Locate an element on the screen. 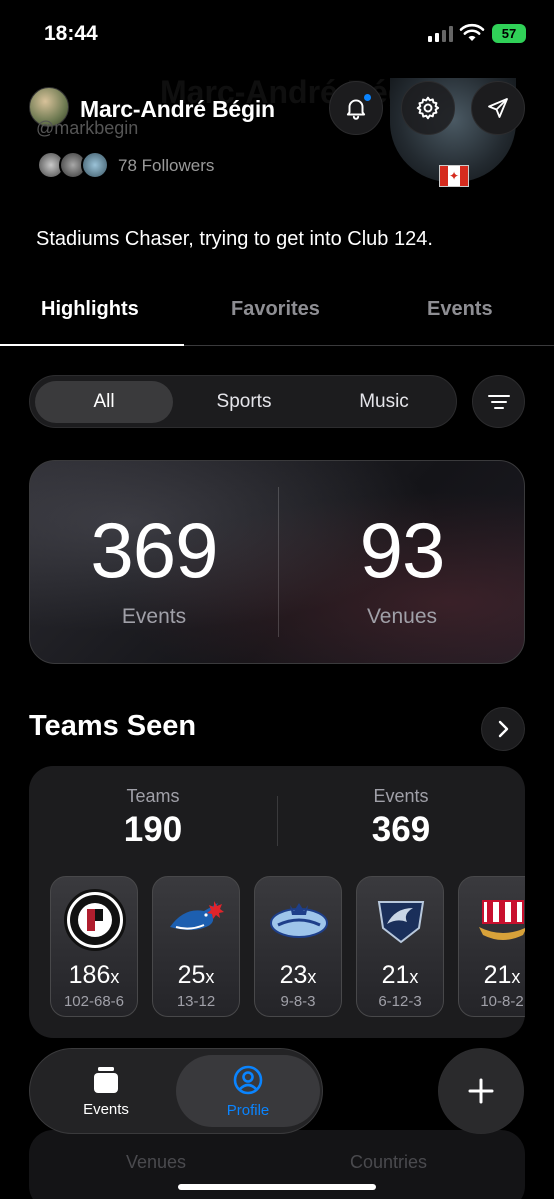  profile-tabs: Highlights Favorites Events is located at coordinates (277, 318).